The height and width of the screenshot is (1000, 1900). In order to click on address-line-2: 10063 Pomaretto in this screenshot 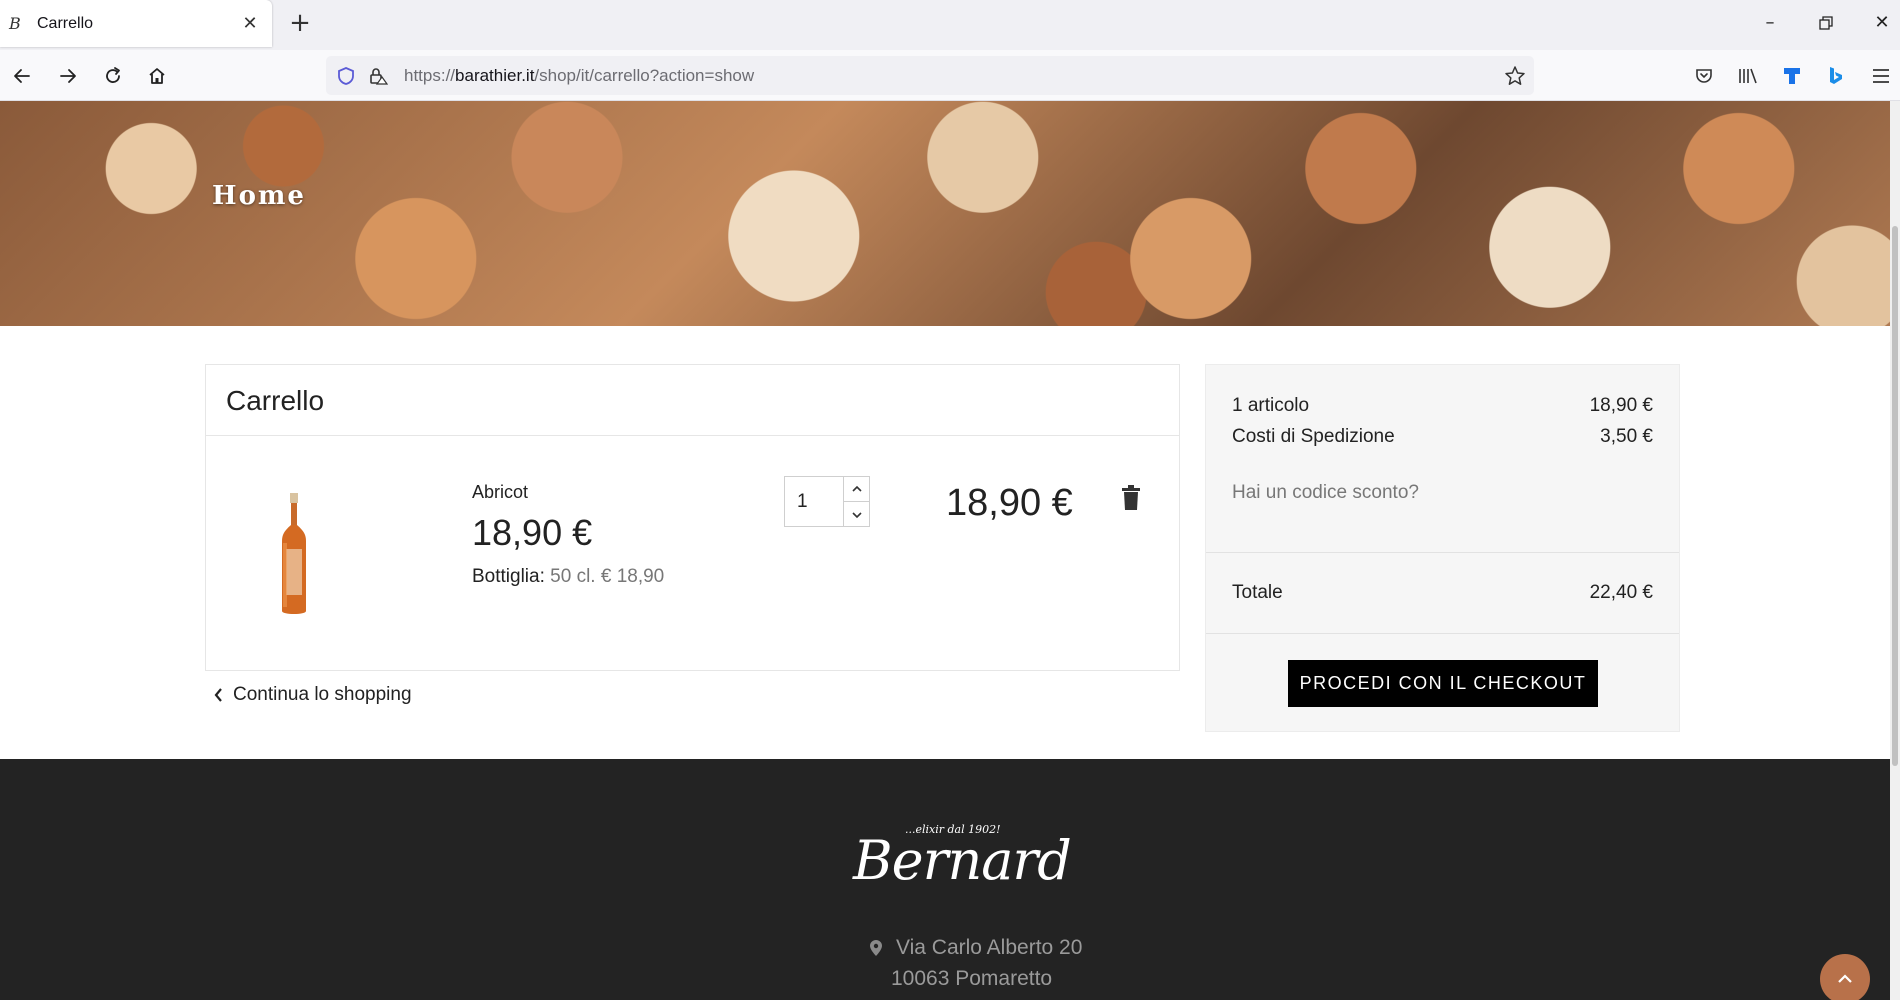, I will do `click(972, 978)`.